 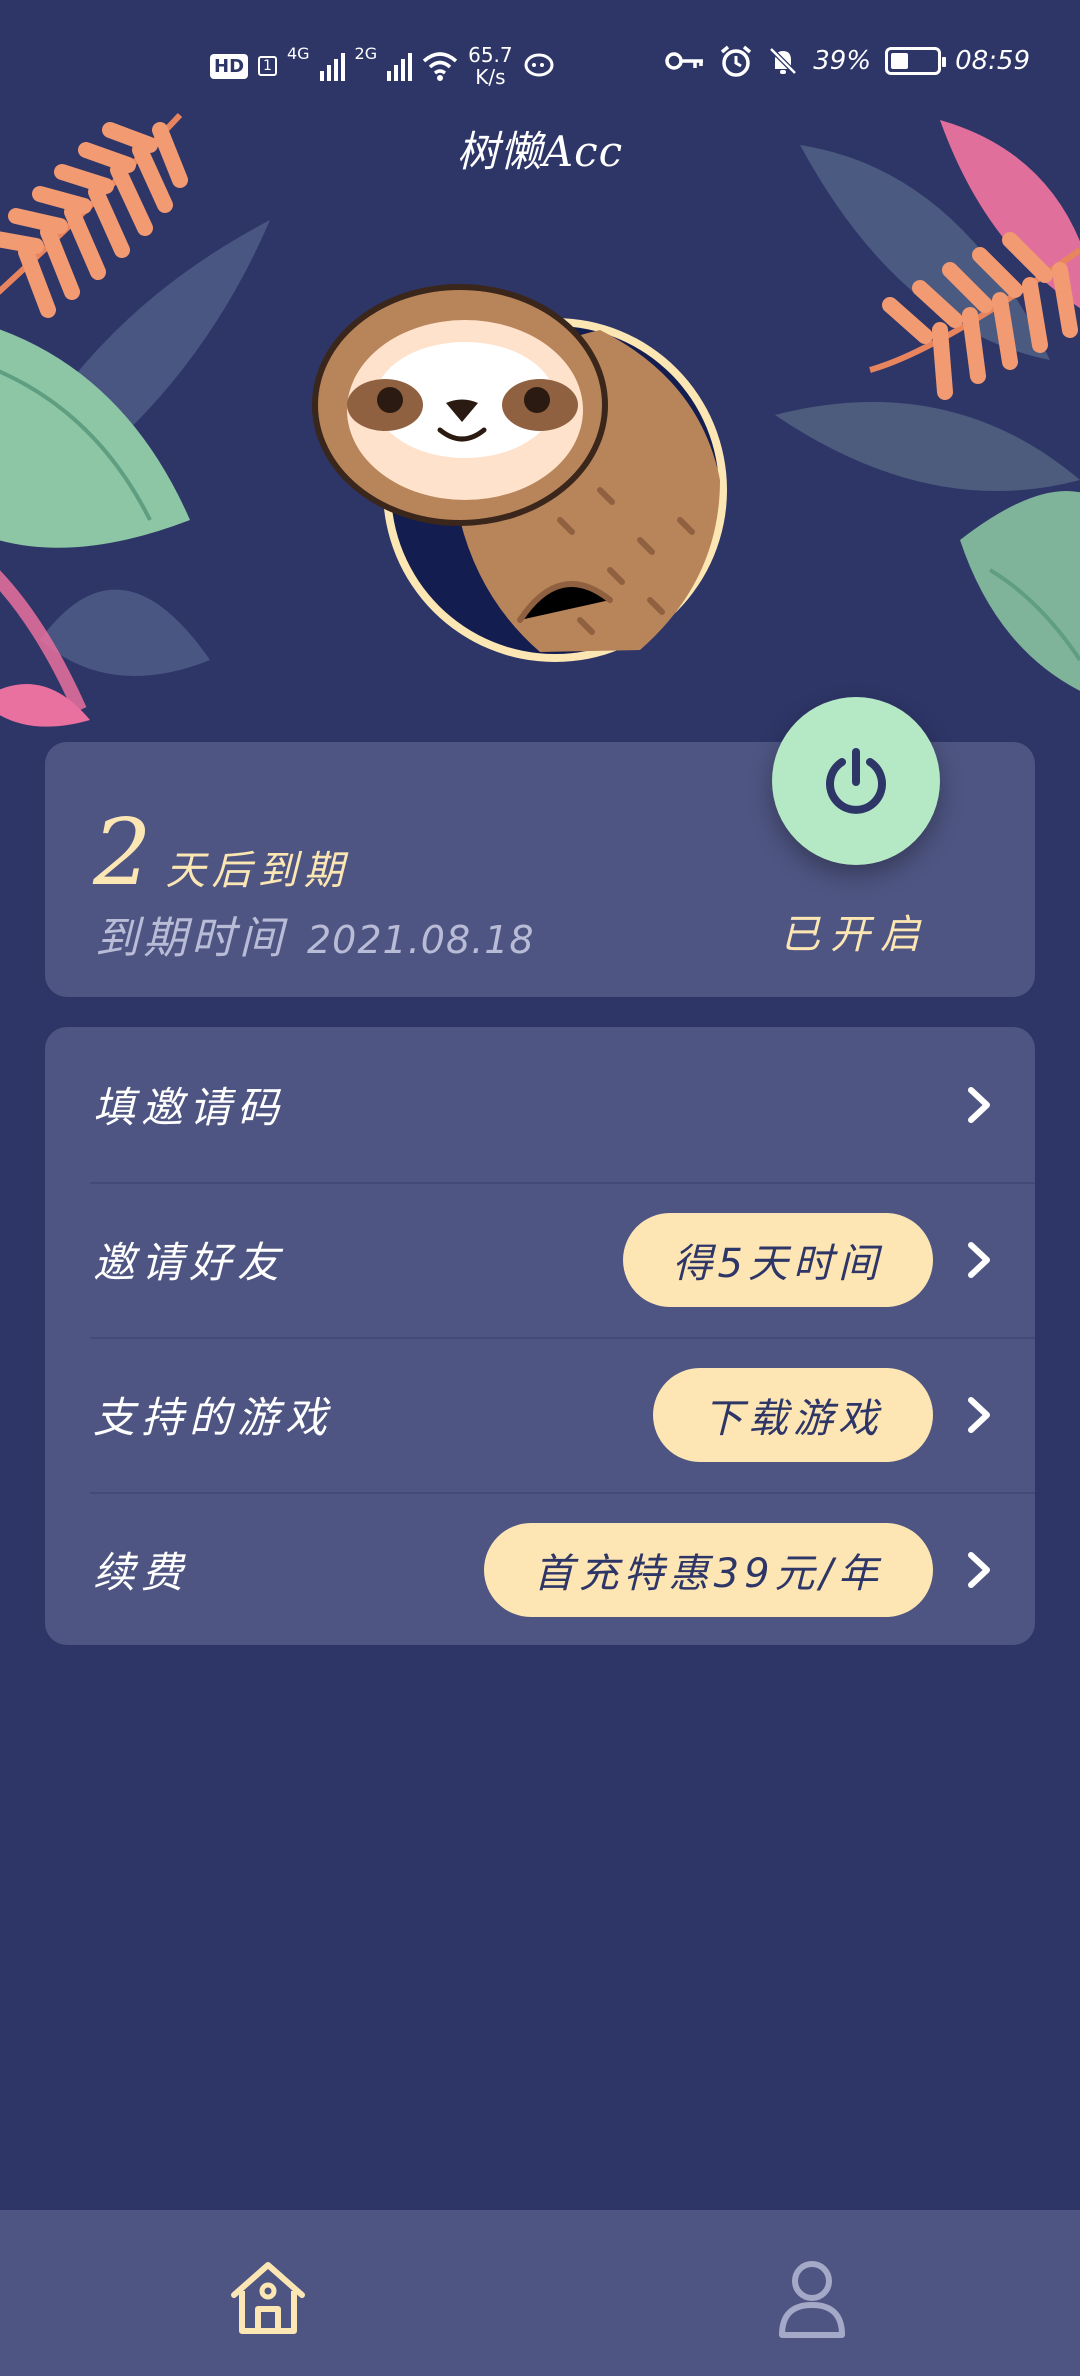 I want to click on menu-item-label: 支持的游戏, so click(x=213, y=1417).